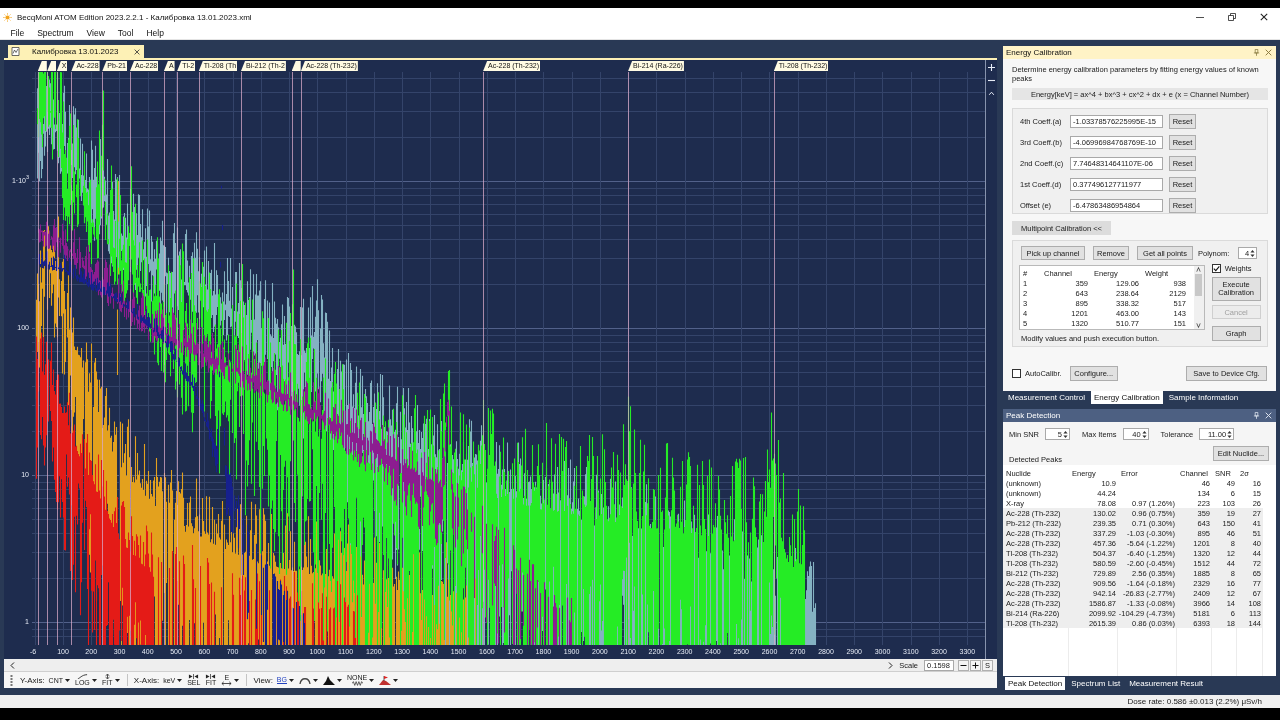  What do you see at coordinates (55, 32) in the screenshot?
I see `menu-item: Spectrum` at bounding box center [55, 32].